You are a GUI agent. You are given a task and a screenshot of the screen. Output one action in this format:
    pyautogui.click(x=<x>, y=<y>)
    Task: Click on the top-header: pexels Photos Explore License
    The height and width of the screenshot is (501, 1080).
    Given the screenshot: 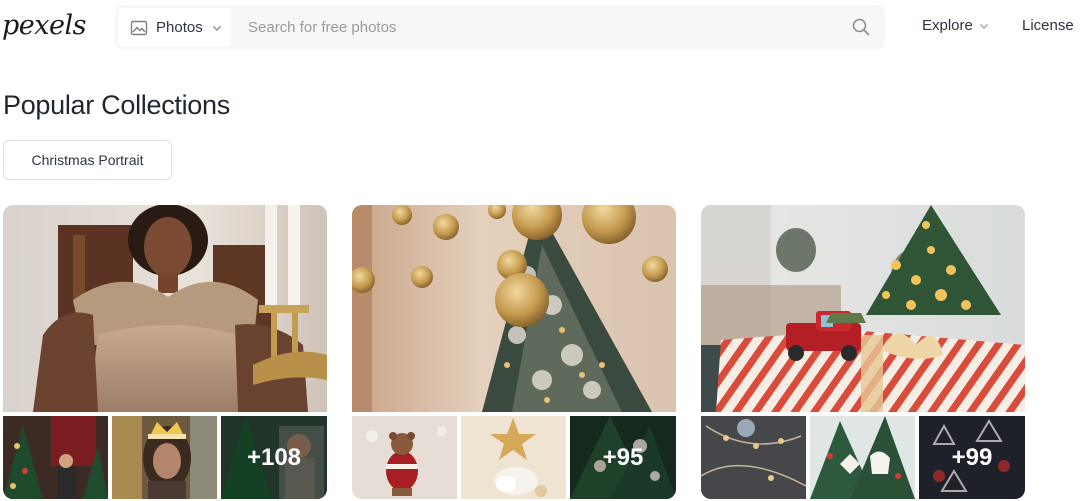 What is the action you would take?
    pyautogui.click(x=540, y=28)
    